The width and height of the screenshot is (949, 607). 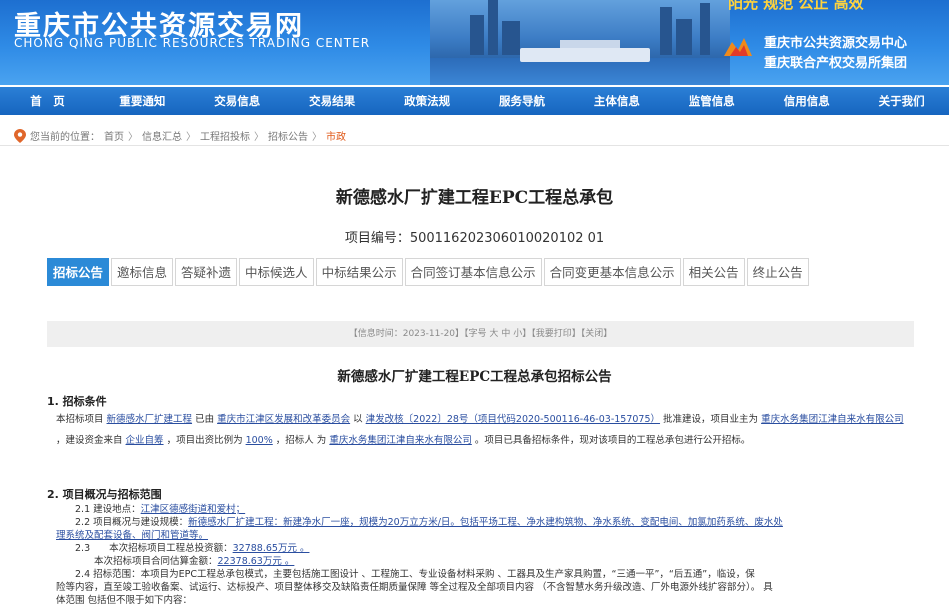 What do you see at coordinates (142, 101) in the screenshot?
I see `nav-notices: 重要通知` at bounding box center [142, 101].